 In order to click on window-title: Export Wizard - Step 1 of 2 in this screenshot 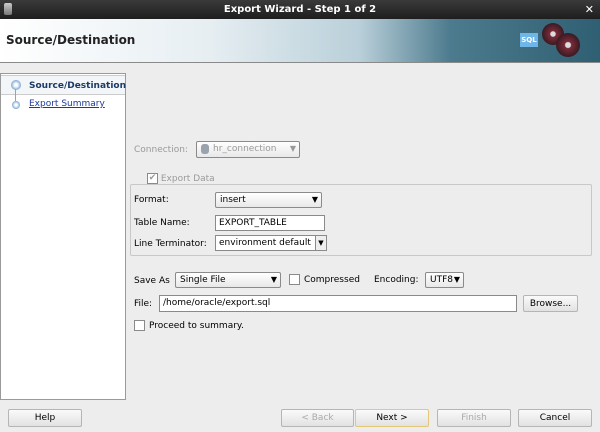, I will do `click(300, 9)`.